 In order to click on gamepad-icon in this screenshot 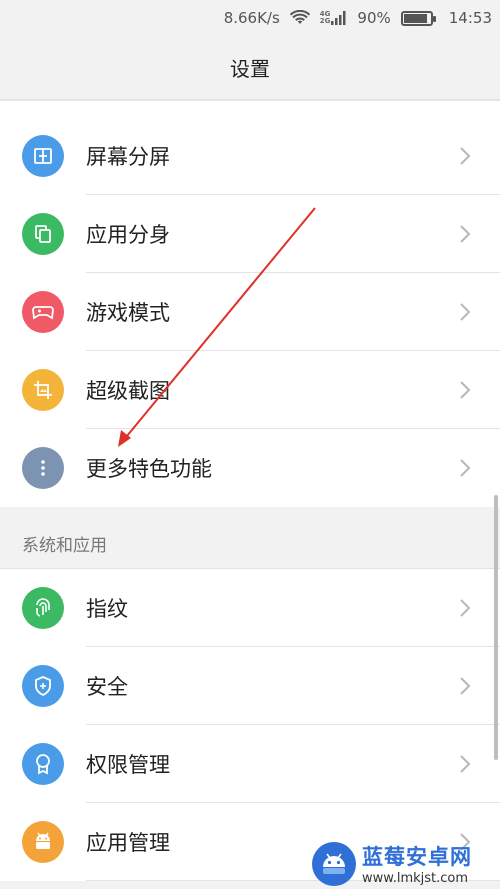, I will do `click(43, 312)`.